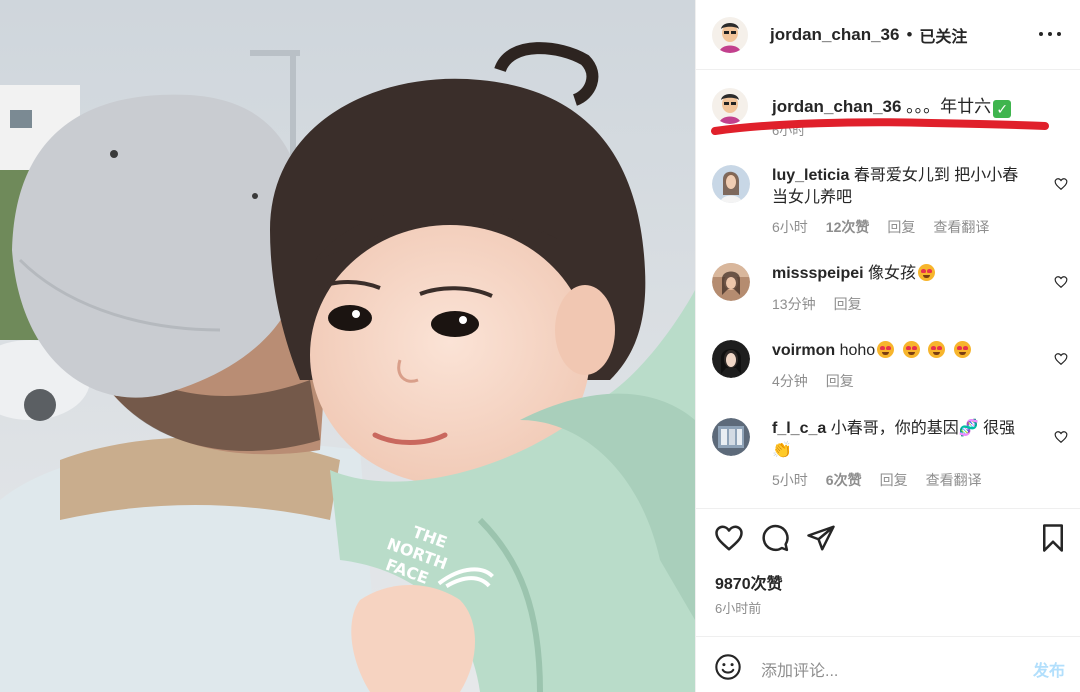 This screenshot has width=1080, height=692. What do you see at coordinates (968, 428) in the screenshot?
I see `dna-emoji-icon: 🧬` at bounding box center [968, 428].